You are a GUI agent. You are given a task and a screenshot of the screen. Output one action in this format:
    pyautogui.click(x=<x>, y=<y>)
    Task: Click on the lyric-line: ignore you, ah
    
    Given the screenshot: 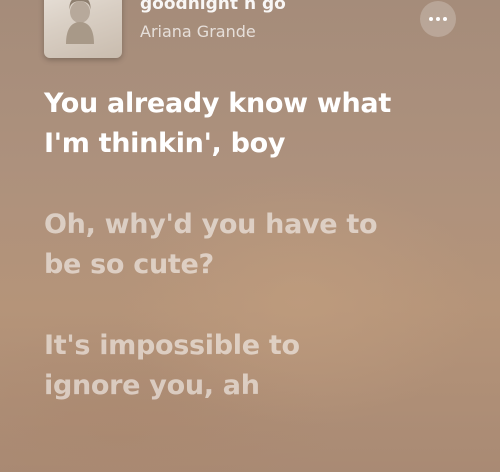 What is the action you would take?
    pyautogui.click(x=152, y=385)
    